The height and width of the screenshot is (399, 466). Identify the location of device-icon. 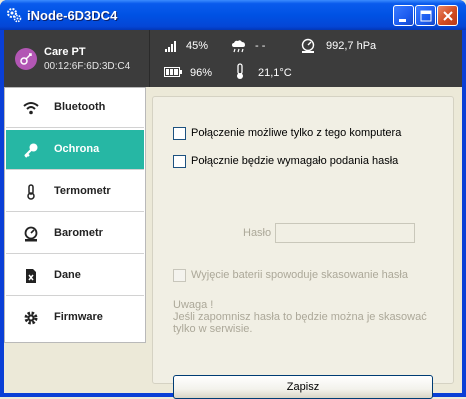
(26, 59).